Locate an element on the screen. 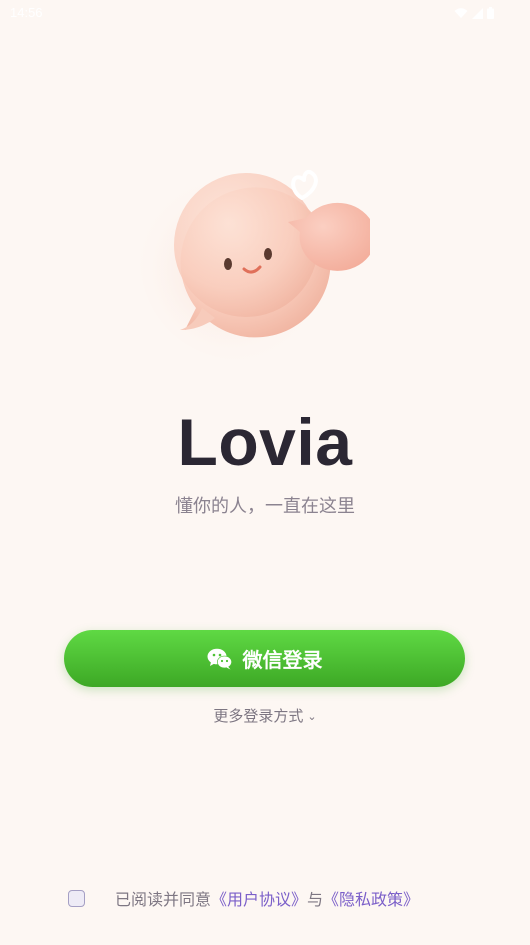 This screenshot has height=945, width=530. app-title: Lovia is located at coordinates (265, 442).